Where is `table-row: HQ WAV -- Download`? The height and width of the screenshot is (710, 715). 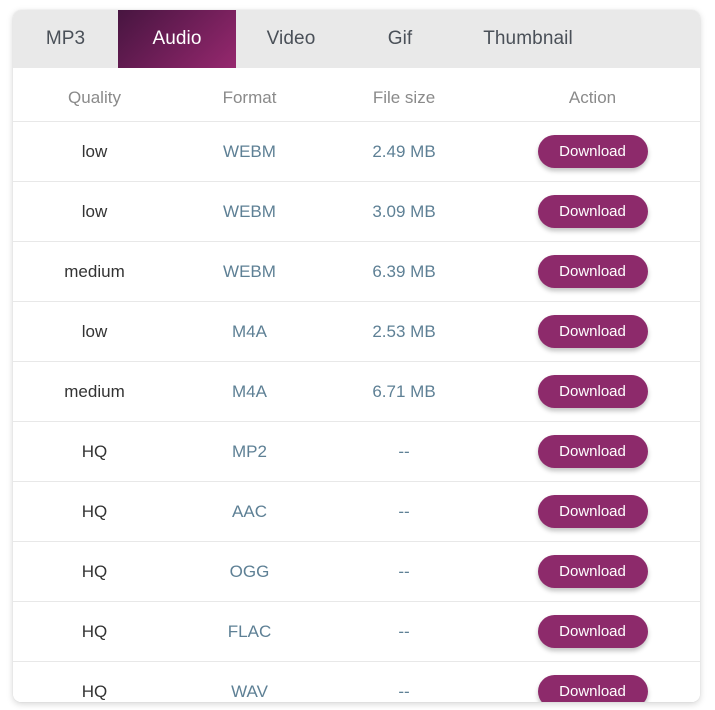 table-row: HQ WAV -- Download is located at coordinates (356, 682).